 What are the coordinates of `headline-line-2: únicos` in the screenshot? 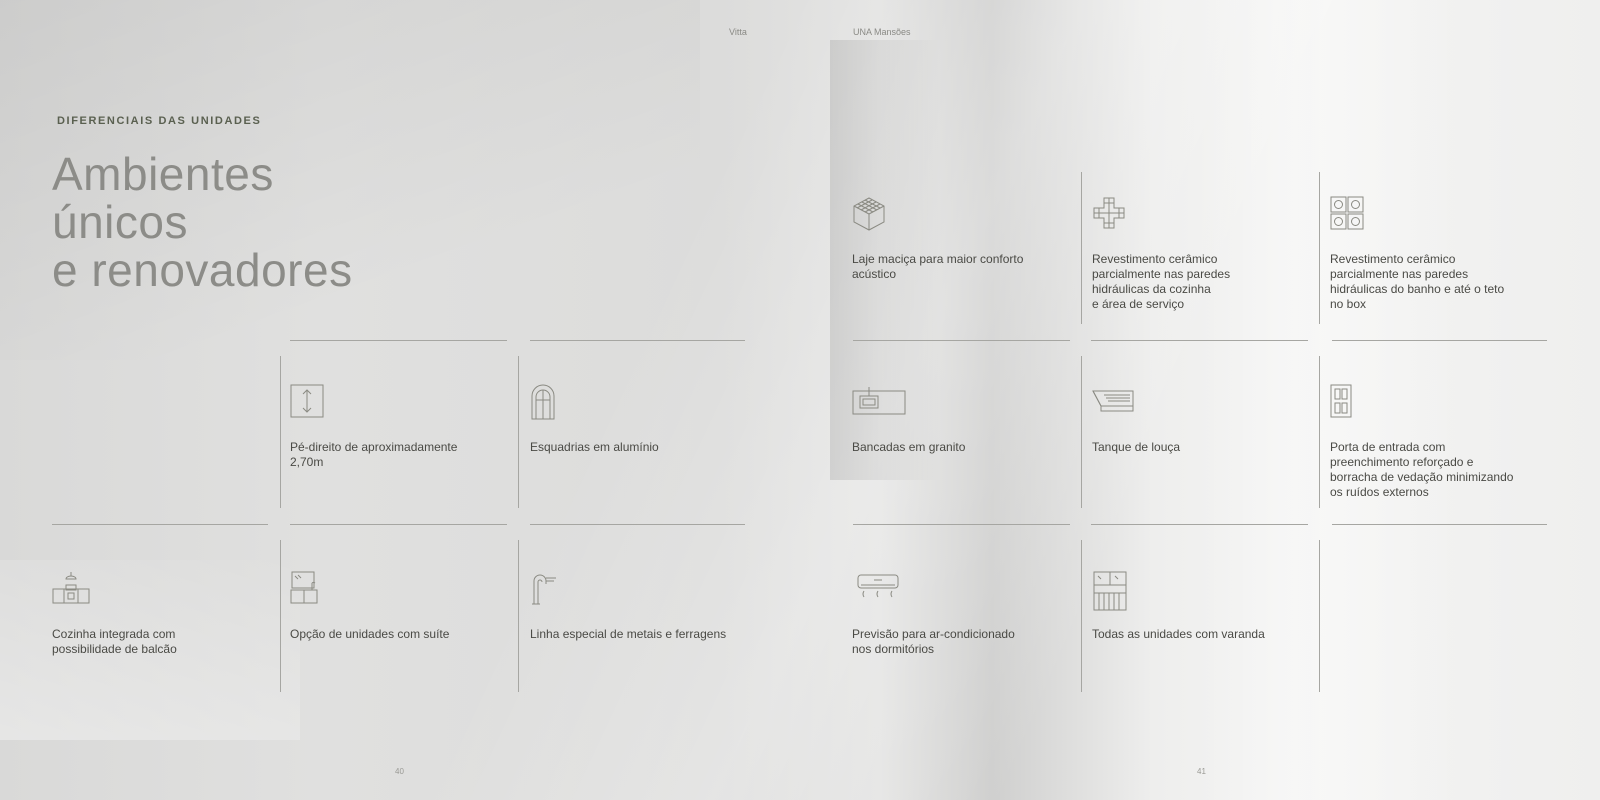 It's located at (120, 222).